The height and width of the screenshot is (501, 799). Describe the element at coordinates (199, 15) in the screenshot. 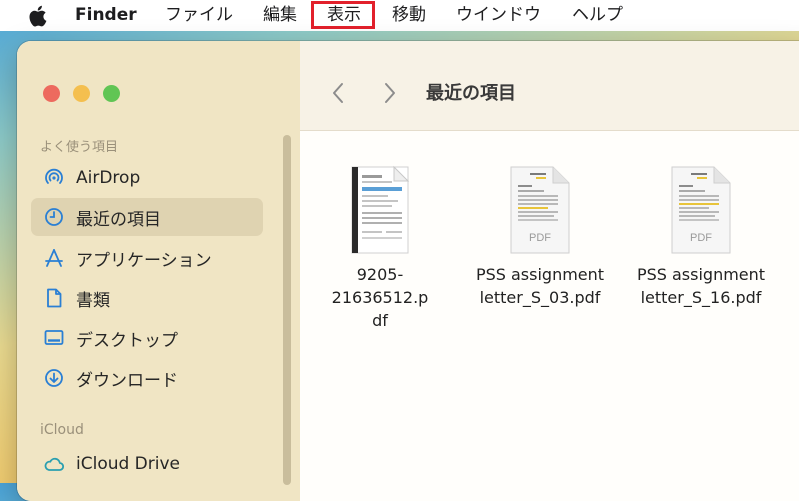

I see `menu-file: ファイル` at that location.